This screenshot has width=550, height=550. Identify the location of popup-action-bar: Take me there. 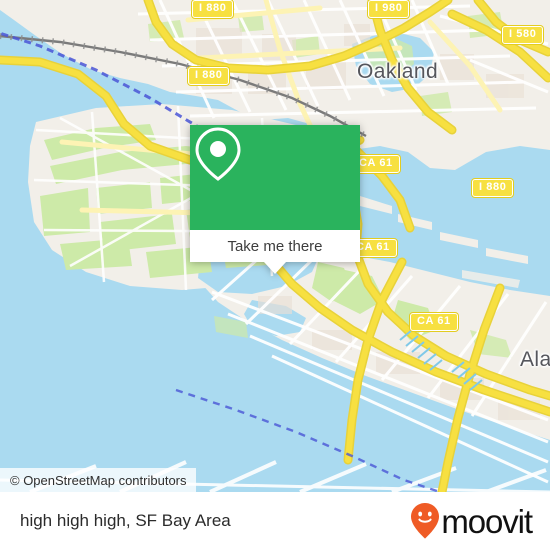
(275, 246).